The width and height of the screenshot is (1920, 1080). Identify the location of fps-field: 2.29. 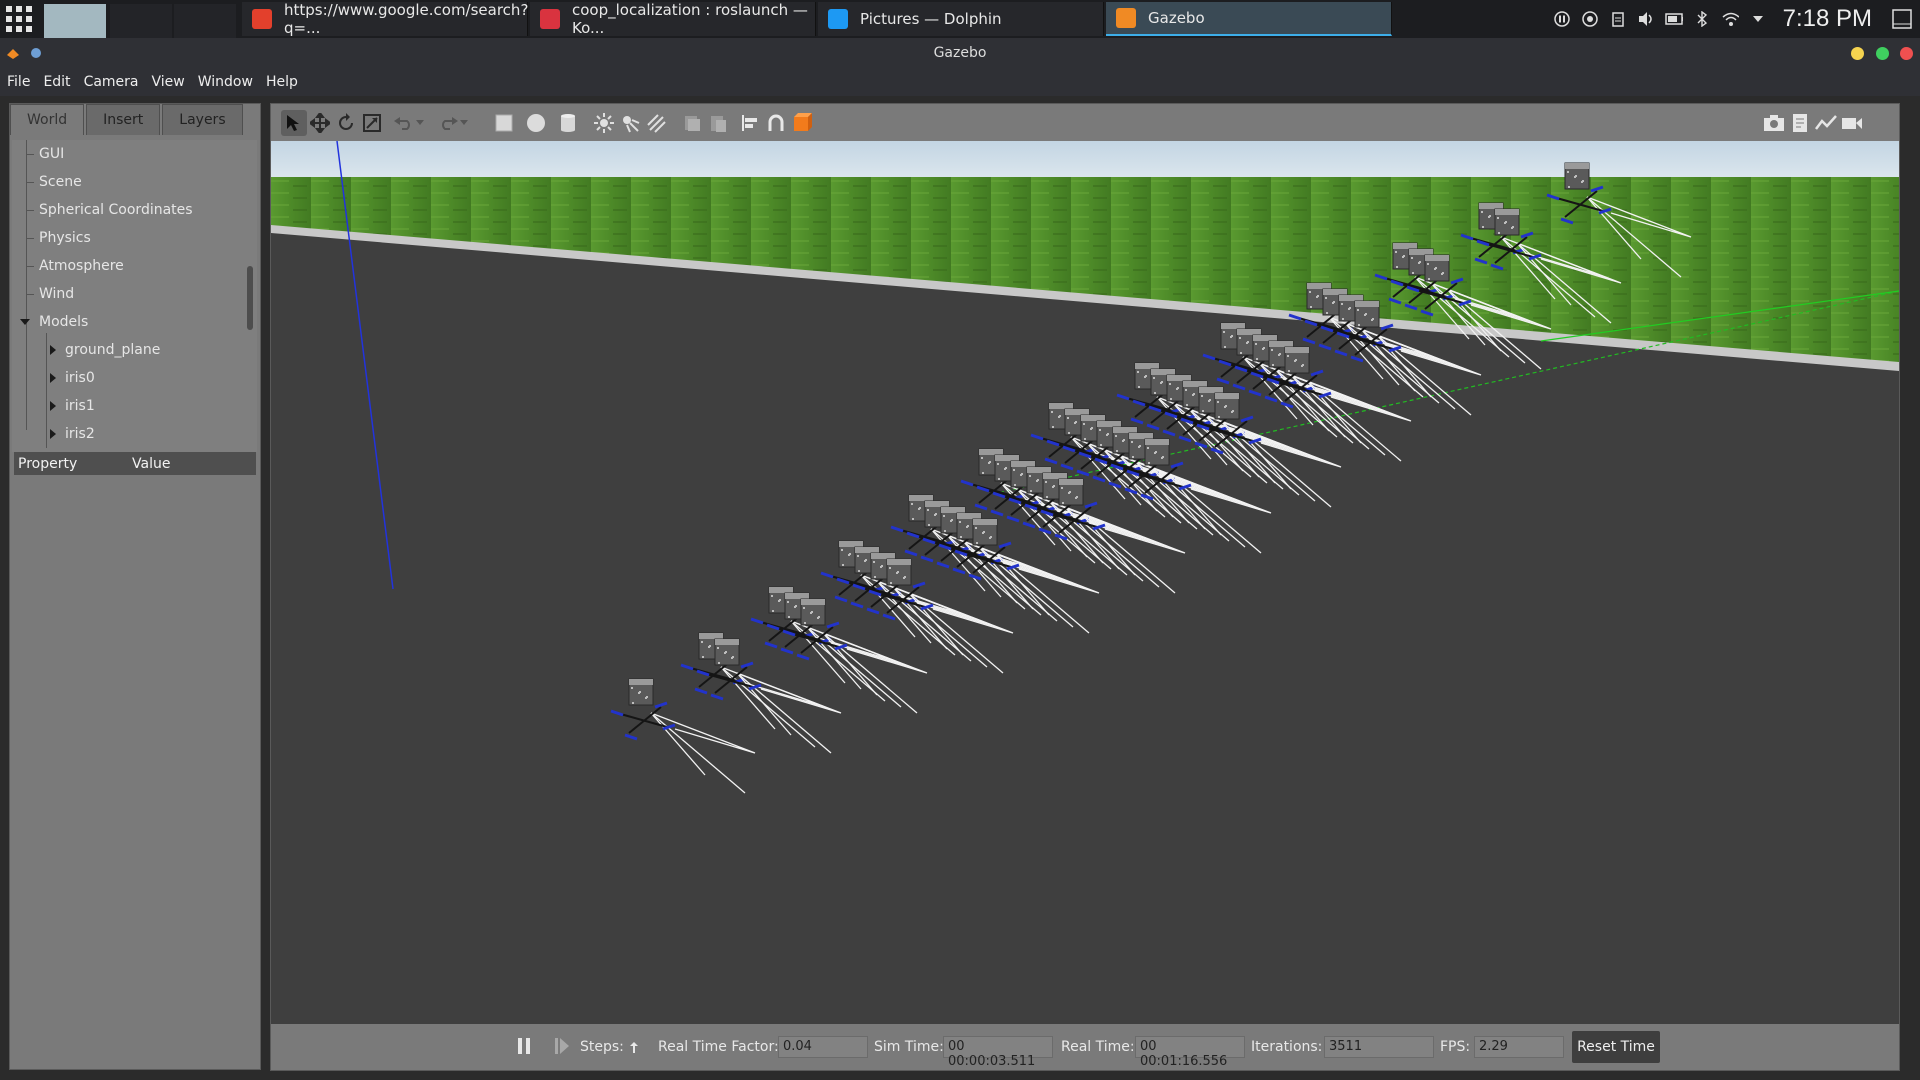
(1519, 1047).